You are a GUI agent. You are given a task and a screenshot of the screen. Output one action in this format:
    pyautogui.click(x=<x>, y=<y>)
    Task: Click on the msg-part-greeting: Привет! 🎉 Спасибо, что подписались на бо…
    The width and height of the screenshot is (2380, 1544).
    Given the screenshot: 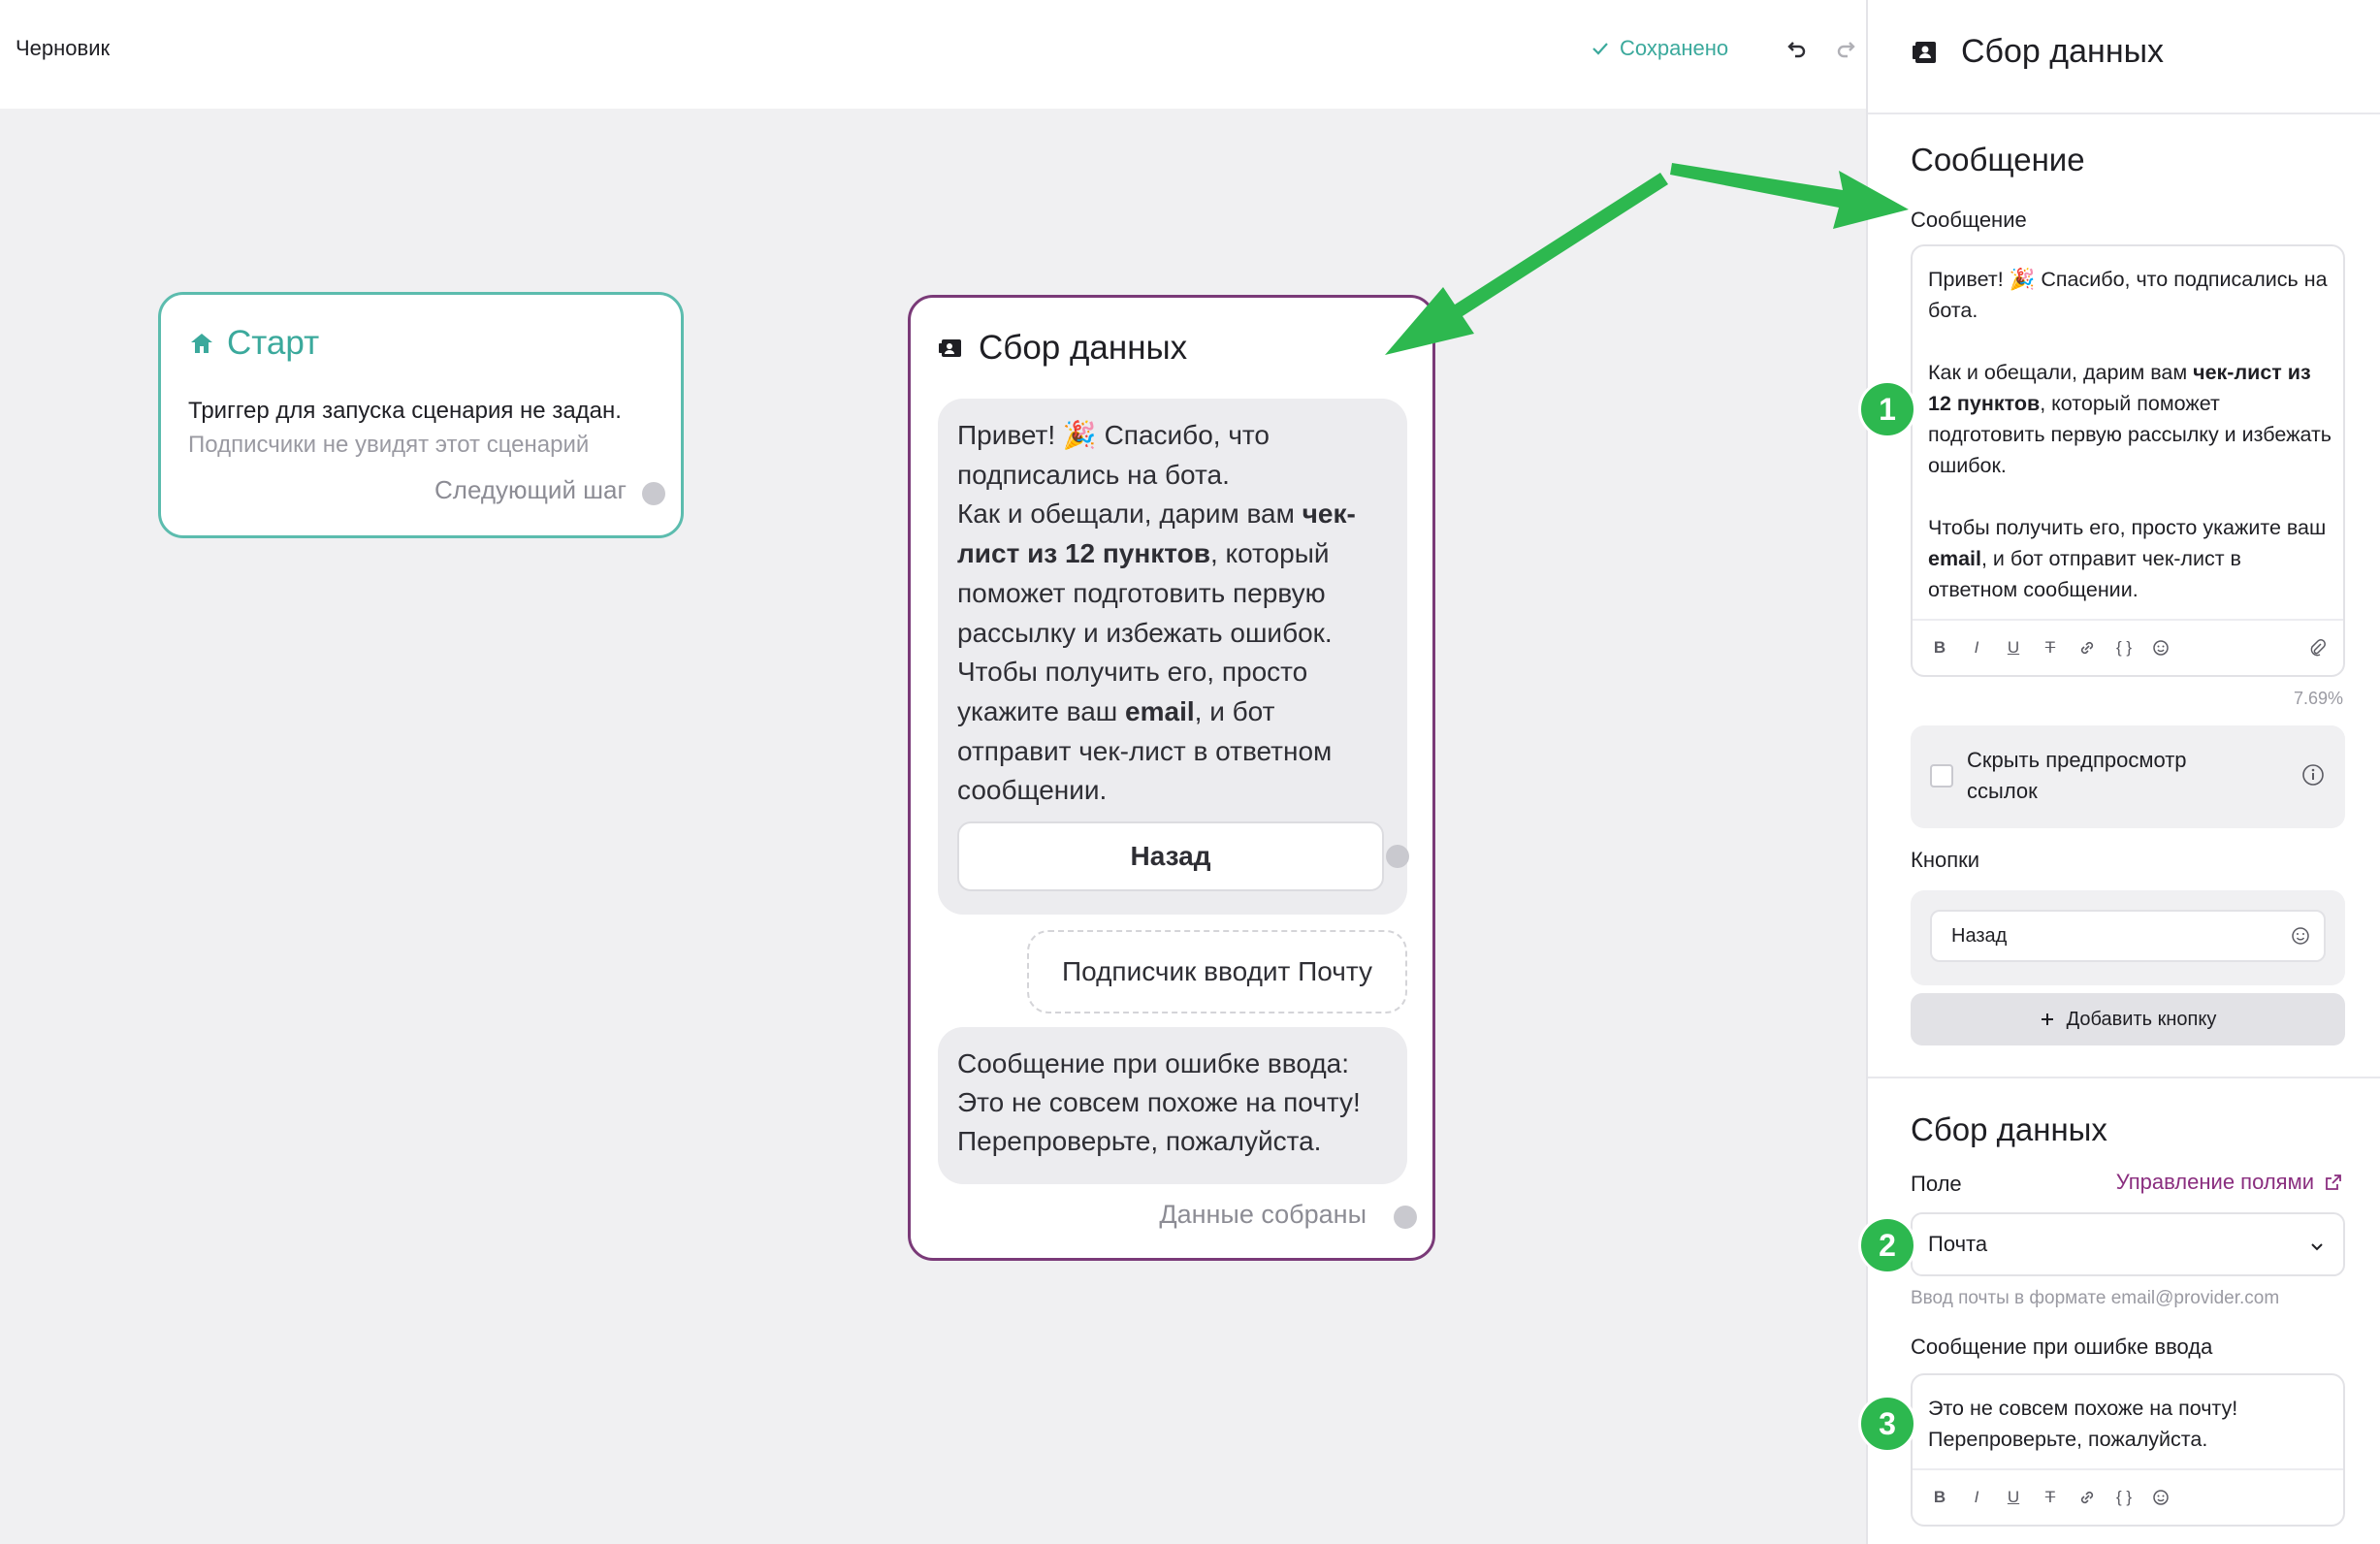 What is the action you would take?
    pyautogui.click(x=1113, y=455)
    